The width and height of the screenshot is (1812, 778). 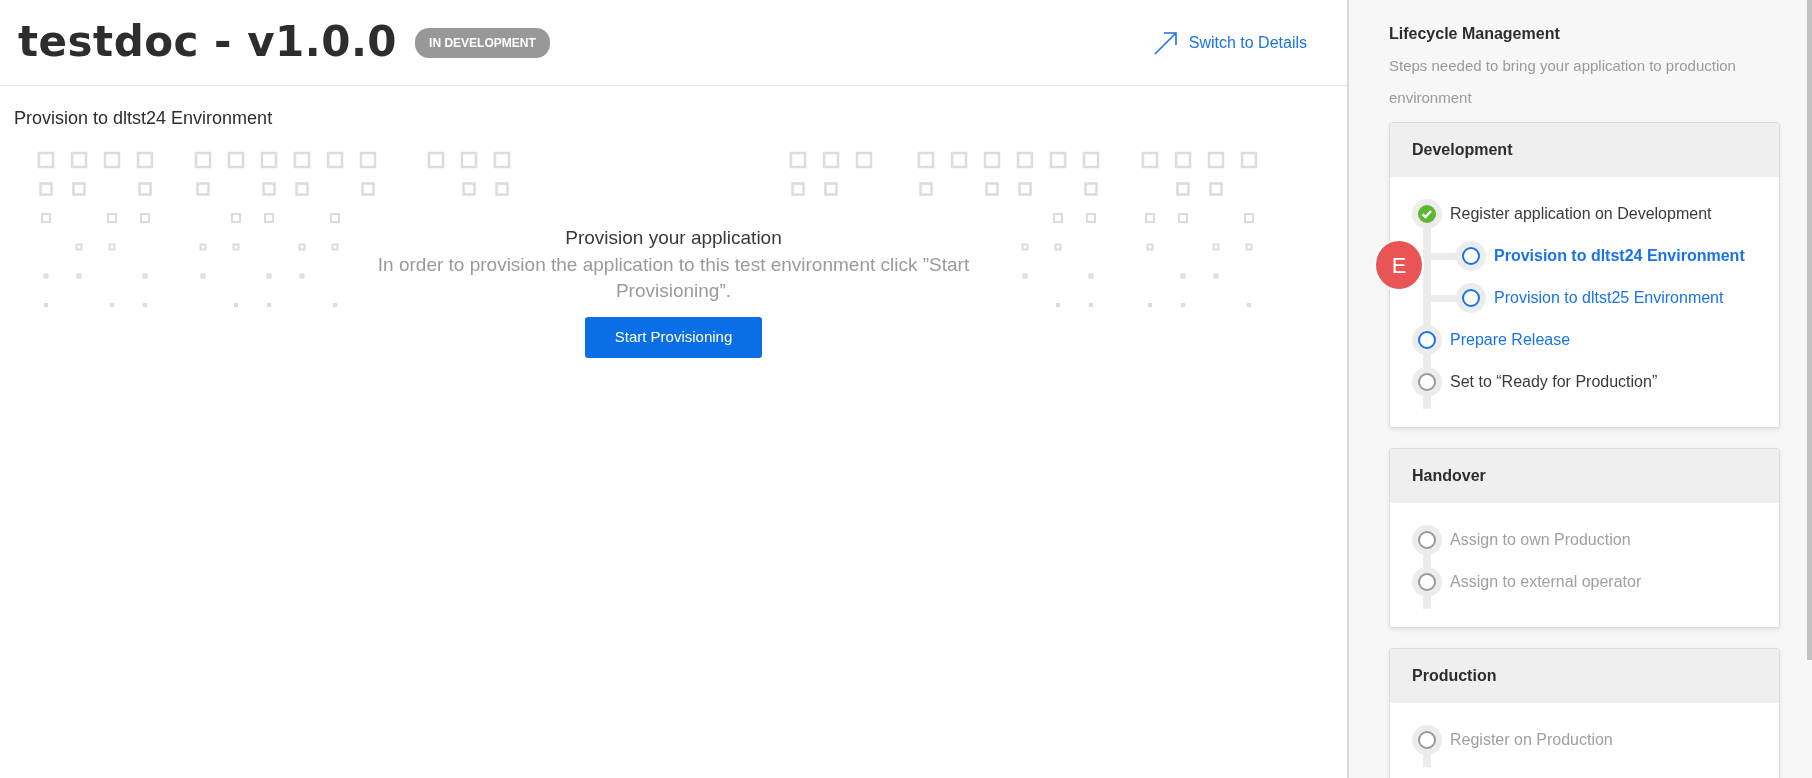 What do you see at coordinates (1619, 256) in the screenshot?
I see `step-link: Provision to dltst24 Environment` at bounding box center [1619, 256].